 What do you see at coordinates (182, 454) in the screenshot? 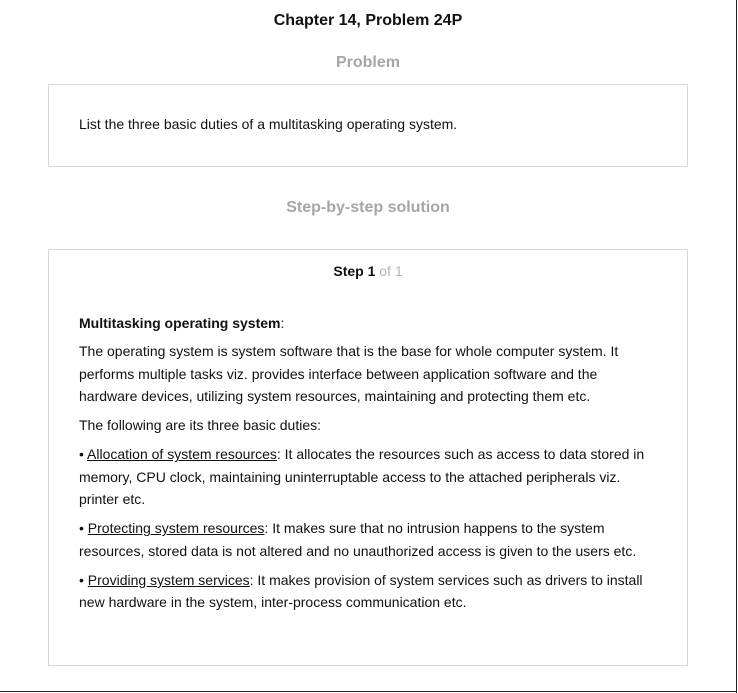
I see `duty-term: Allocation of system resources` at bounding box center [182, 454].